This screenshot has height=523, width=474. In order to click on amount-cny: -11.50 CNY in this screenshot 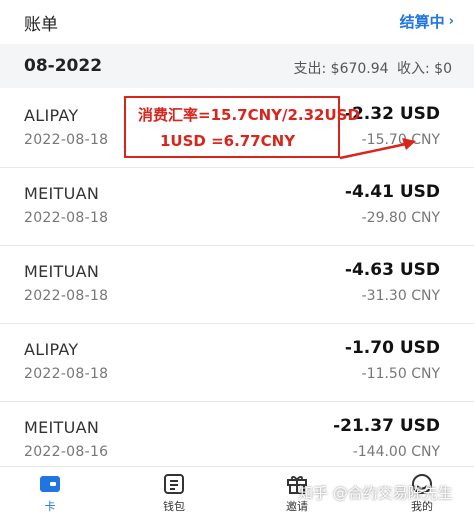, I will do `click(400, 374)`.